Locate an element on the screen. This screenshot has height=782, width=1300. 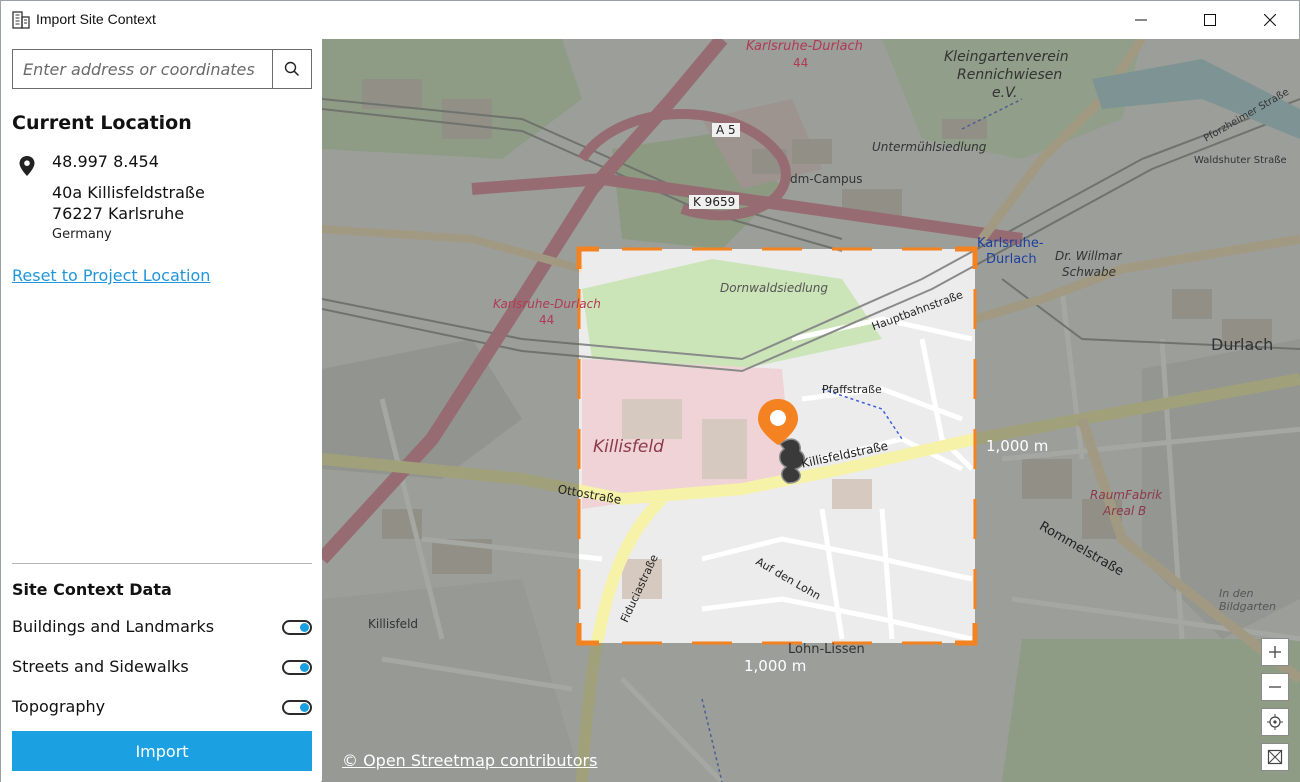
map-label: dm-Campus is located at coordinates (826, 179).